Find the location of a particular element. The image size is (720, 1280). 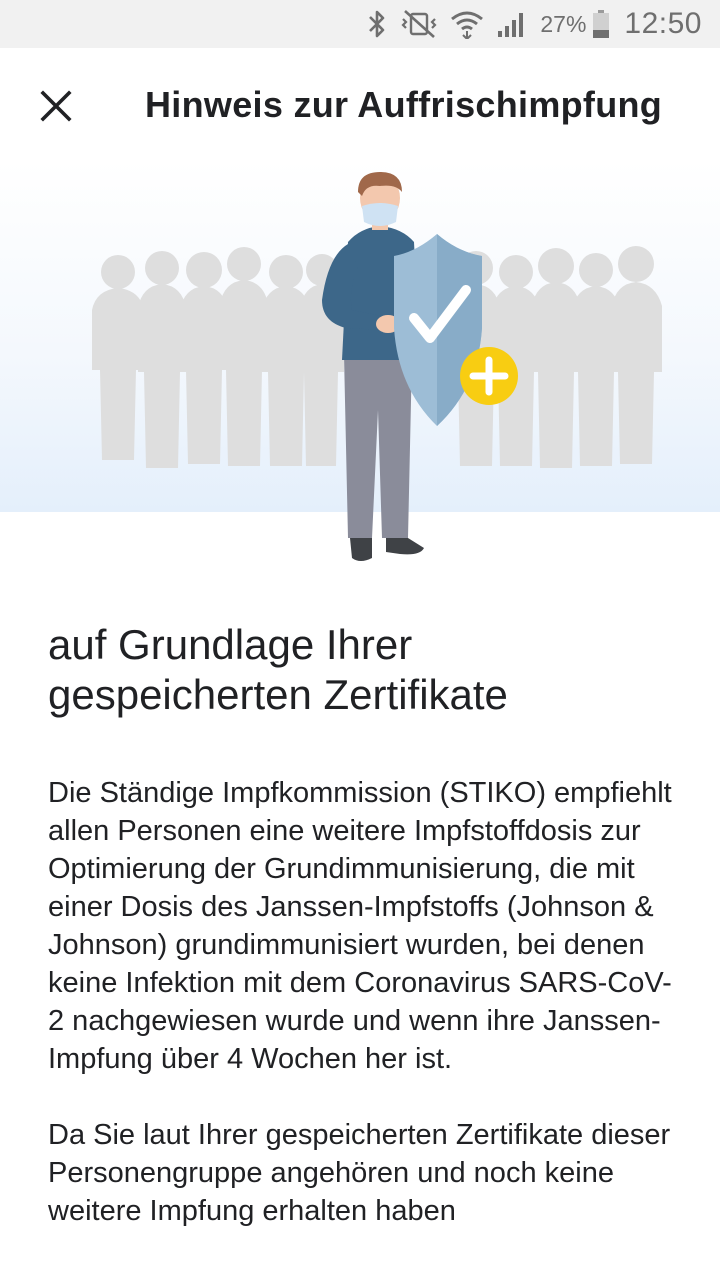

bluetooth-icon is located at coordinates (377, 24).